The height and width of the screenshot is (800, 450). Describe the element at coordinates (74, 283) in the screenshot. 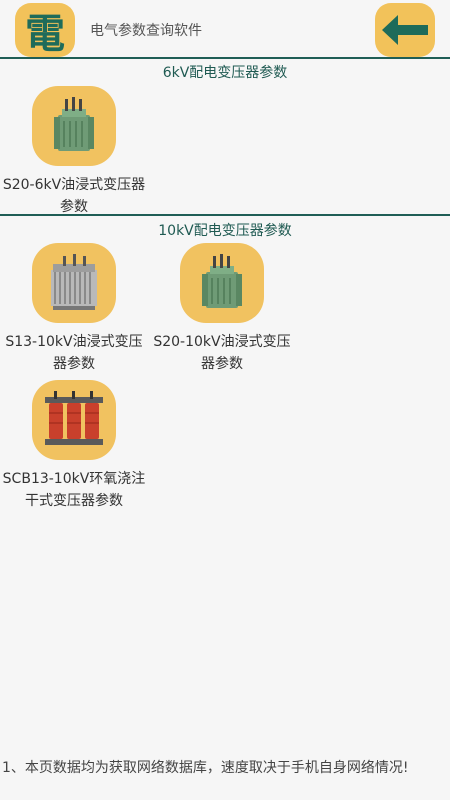

I see `oil-transformer-gray-icon` at that location.